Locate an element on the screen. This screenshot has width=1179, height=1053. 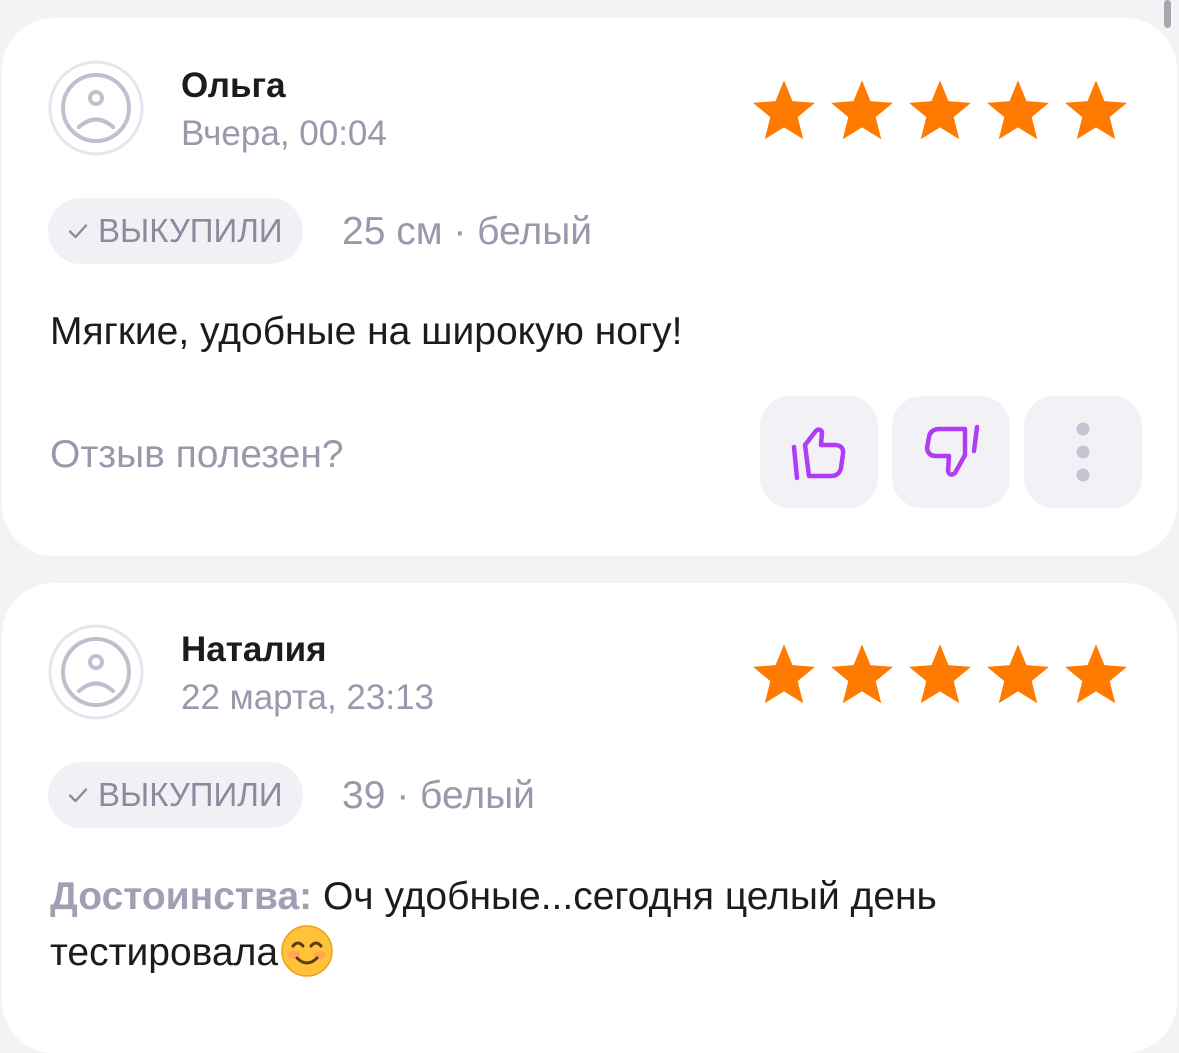
review-date: 22 марта, 23:13 is located at coordinates (308, 697).